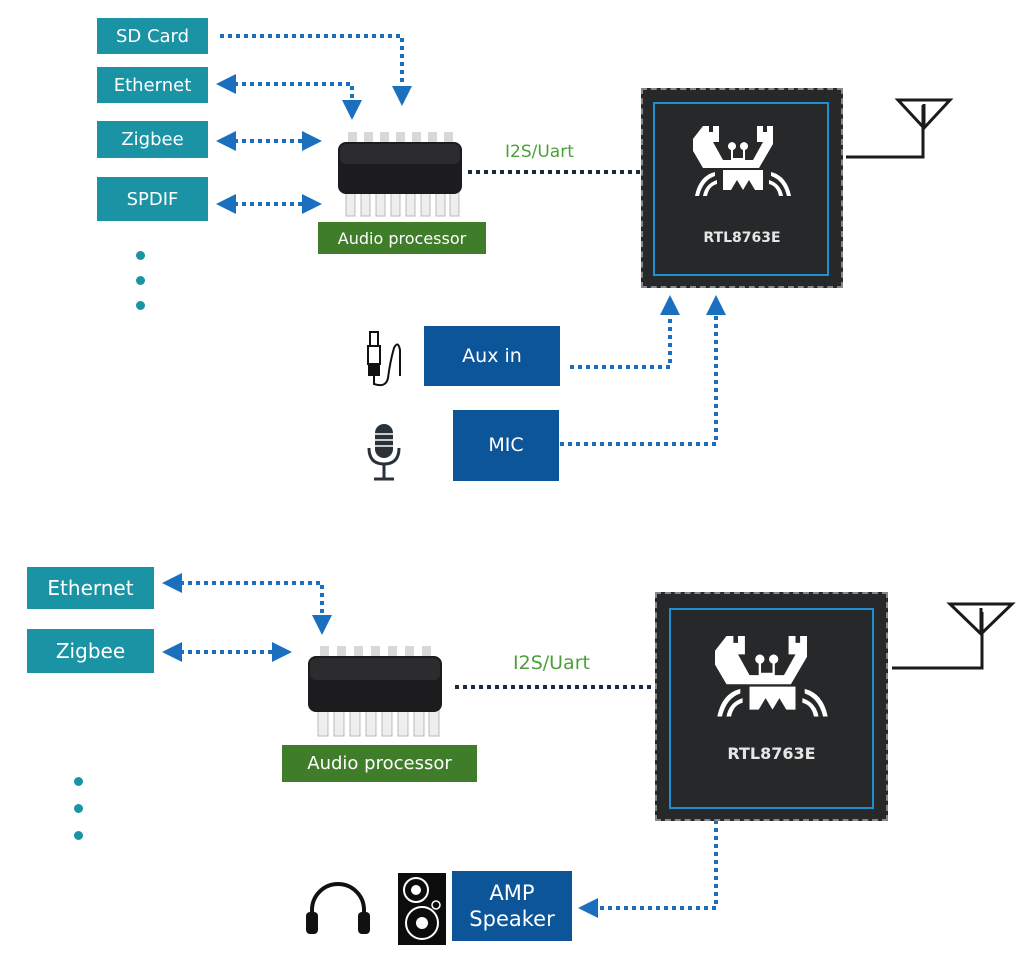 The image size is (1024, 970). I want to click on input-zigbee: Zigbee, so click(152, 139).